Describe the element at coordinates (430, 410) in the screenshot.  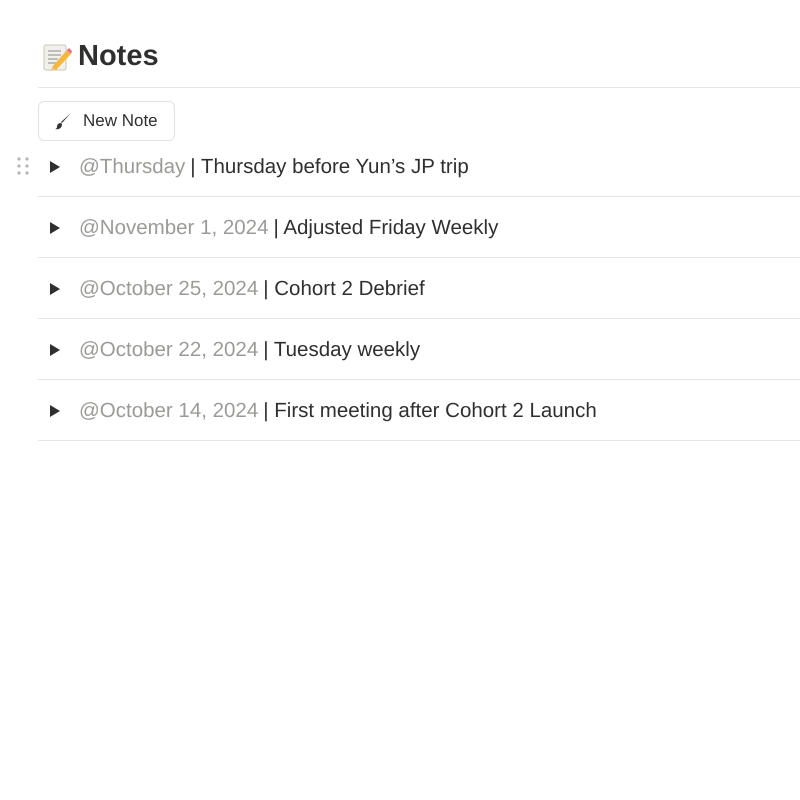
I see `note-title: | First meeting after Cohort 2 Launch` at that location.